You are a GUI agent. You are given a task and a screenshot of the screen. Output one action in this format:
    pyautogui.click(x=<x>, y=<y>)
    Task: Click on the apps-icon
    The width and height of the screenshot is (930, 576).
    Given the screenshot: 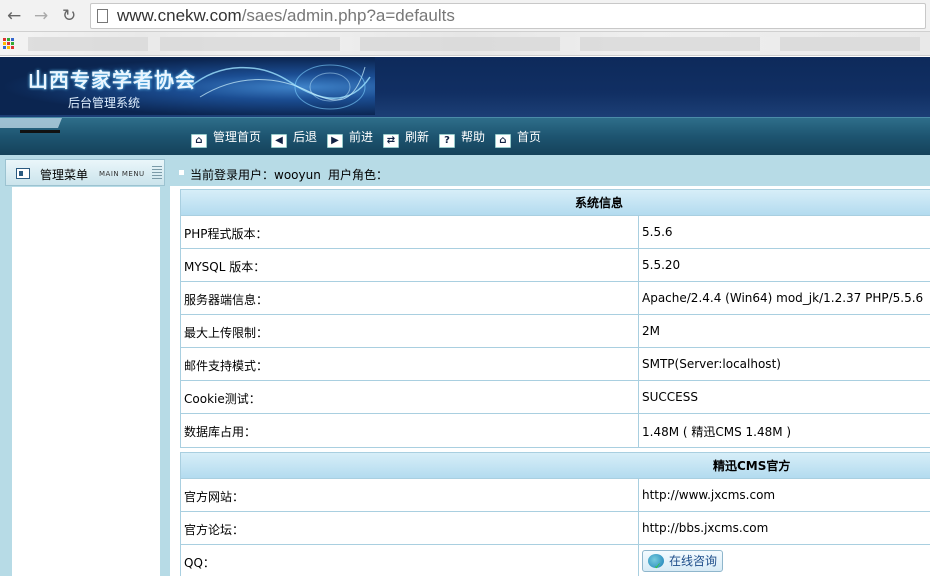 What is the action you would take?
    pyautogui.click(x=9, y=44)
    